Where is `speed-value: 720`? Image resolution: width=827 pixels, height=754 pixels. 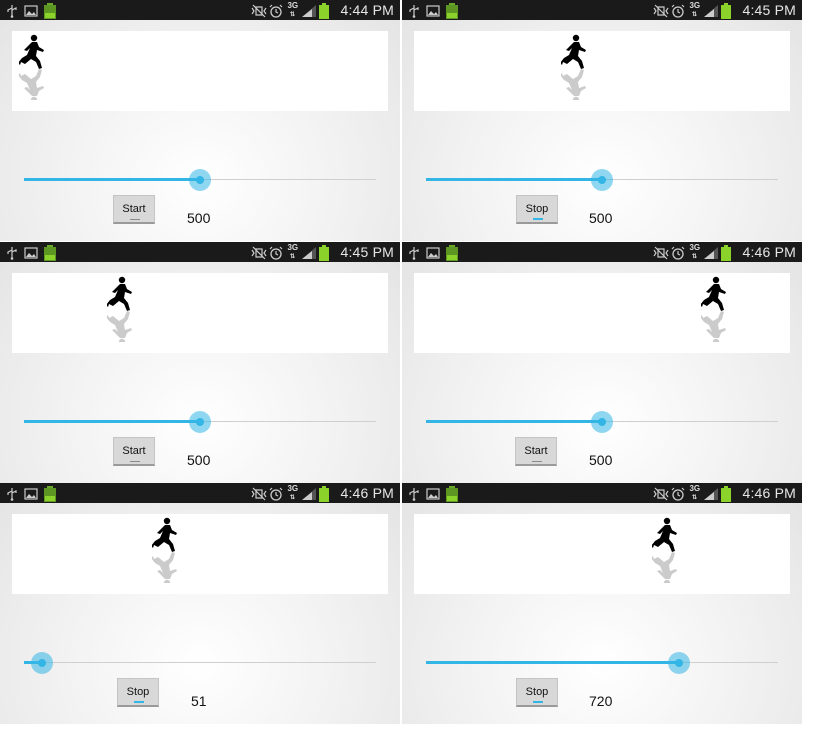 speed-value: 720 is located at coordinates (601, 701).